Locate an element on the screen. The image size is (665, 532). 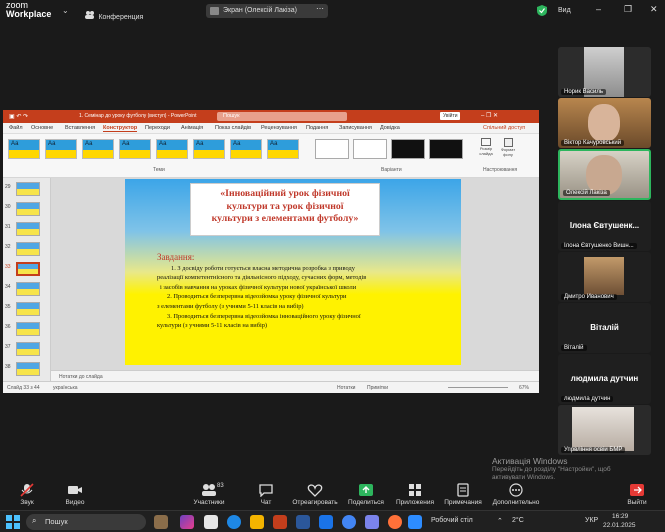
theme-8: Аа is located at coordinates (283, 149).